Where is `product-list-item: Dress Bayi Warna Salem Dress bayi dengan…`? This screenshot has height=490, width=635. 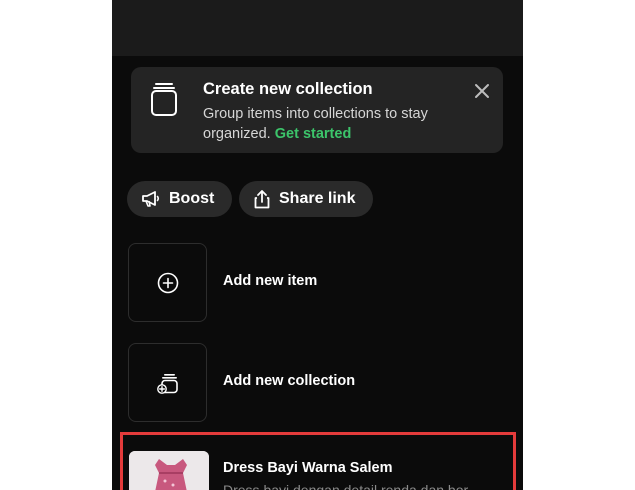 product-list-item: Dress Bayi Warna Salem Dress bayi dengan… is located at coordinates (318, 461).